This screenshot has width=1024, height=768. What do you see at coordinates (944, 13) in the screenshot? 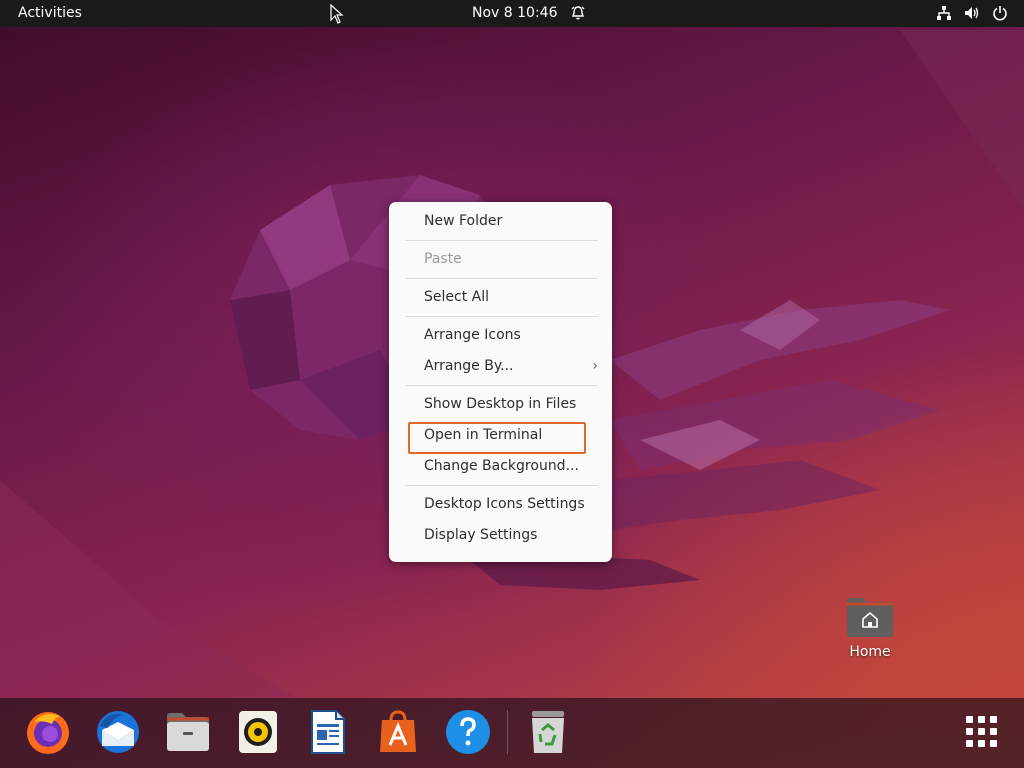
I see `network-icon` at bounding box center [944, 13].